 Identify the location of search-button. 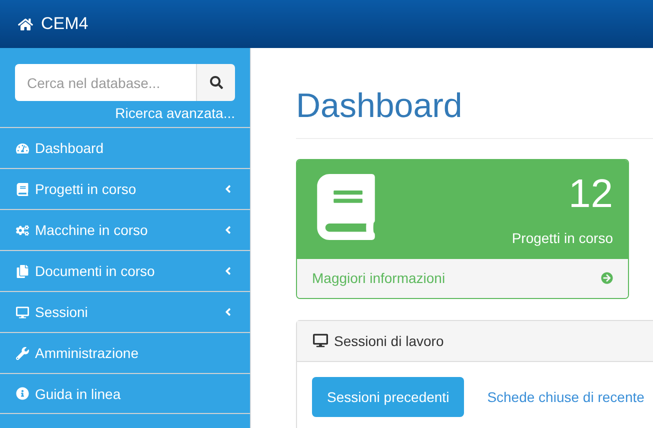
(215, 82).